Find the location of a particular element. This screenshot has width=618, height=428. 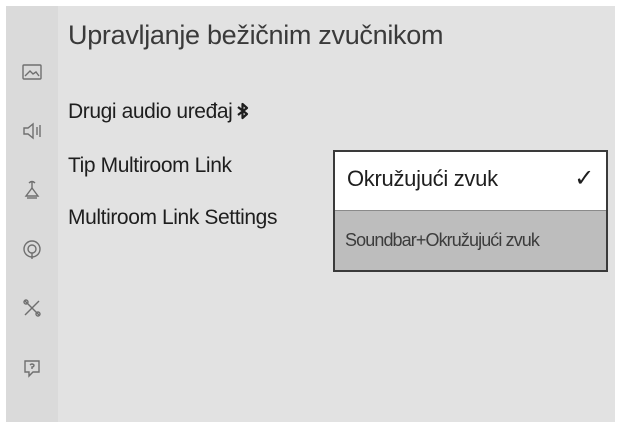

tools-icon is located at coordinates (32, 308).